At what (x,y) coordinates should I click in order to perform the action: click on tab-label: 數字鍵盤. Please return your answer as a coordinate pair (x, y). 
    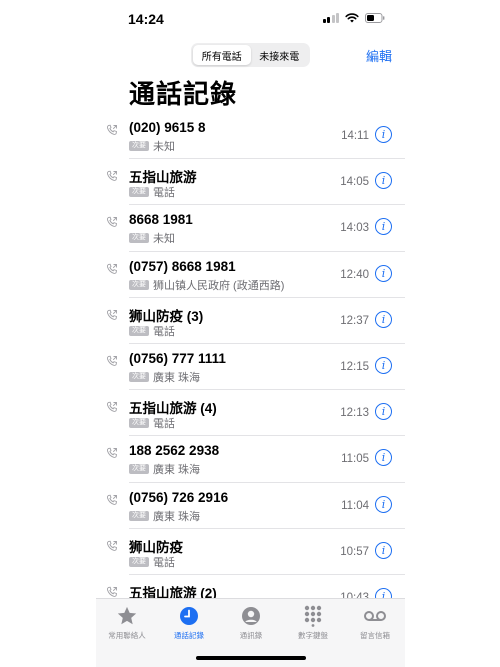
    Looking at the image, I should click on (313, 635).